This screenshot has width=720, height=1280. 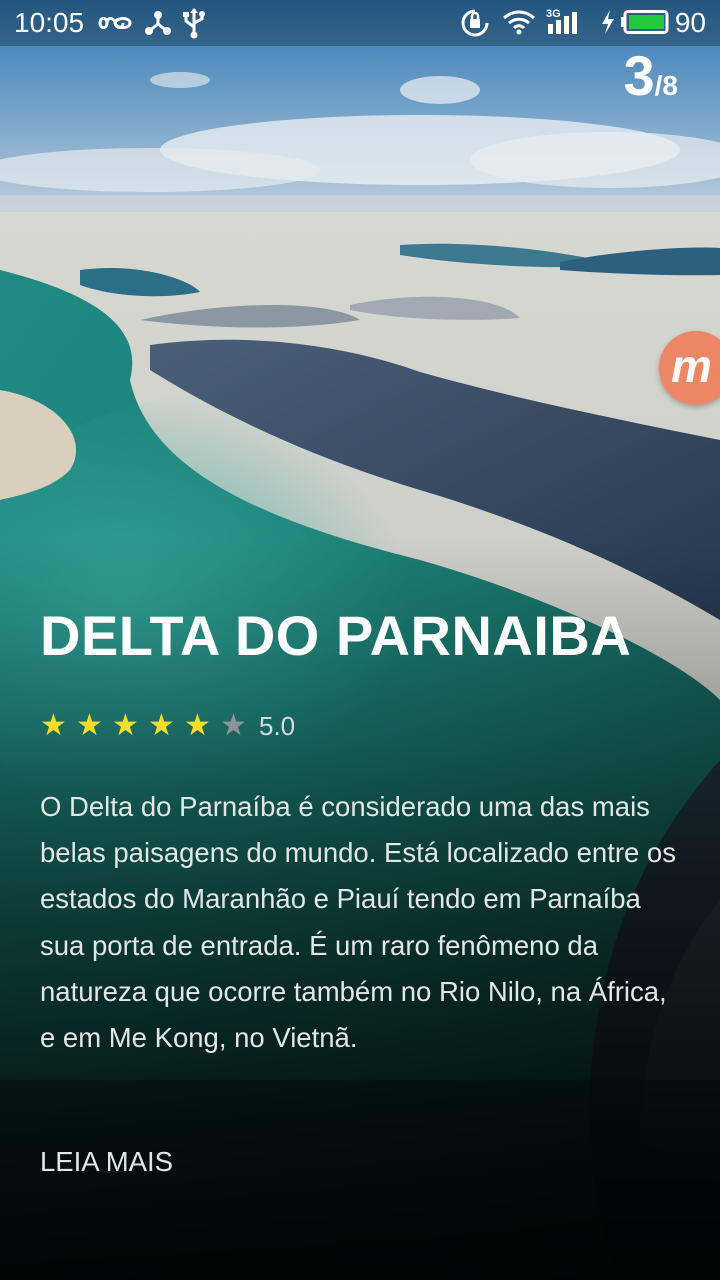 What do you see at coordinates (106, 1162) in the screenshot?
I see `read-more-link: LEIA MAIS` at bounding box center [106, 1162].